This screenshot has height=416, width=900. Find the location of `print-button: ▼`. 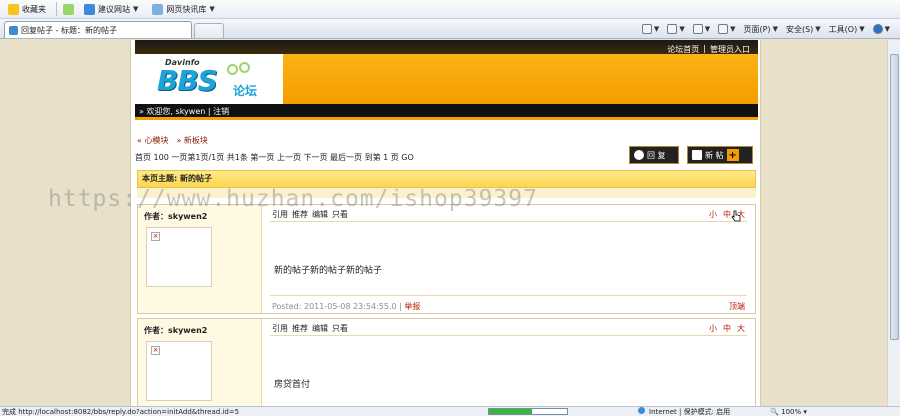

print-button: ▼ is located at coordinates (726, 29).